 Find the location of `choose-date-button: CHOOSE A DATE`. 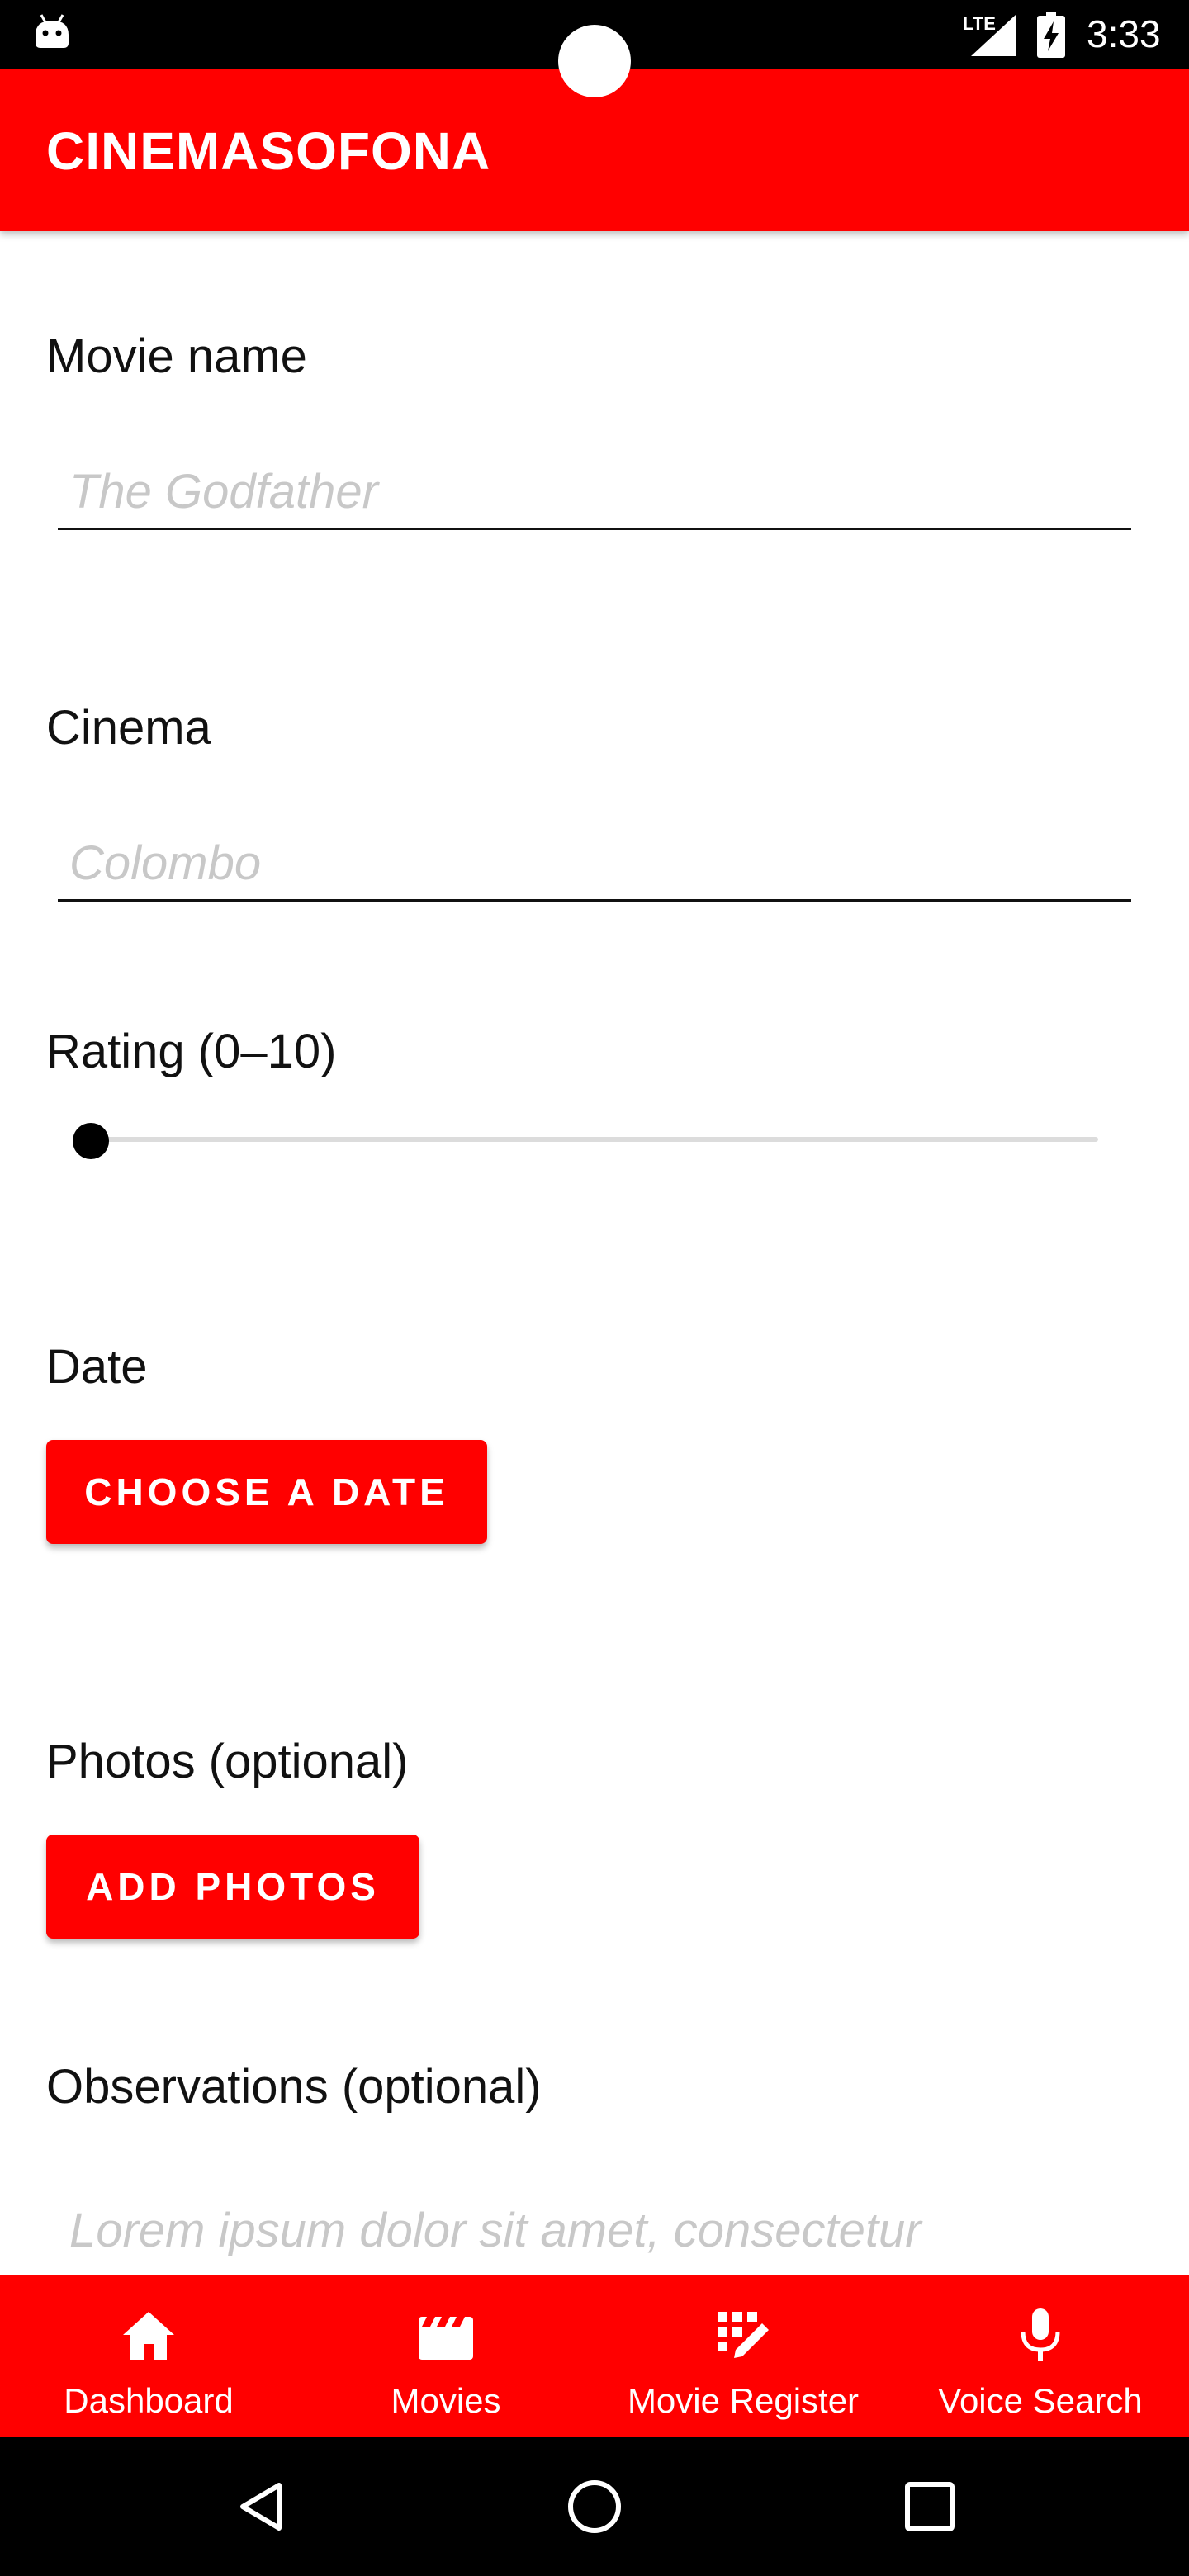

choose-date-button: CHOOSE A DATE is located at coordinates (266, 1492).